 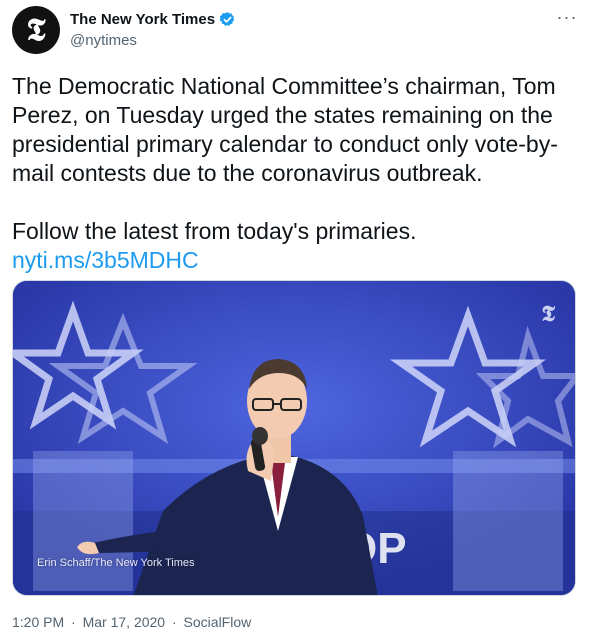 What do you see at coordinates (142, 19) in the screenshot?
I see `author-display-name: The New York Times` at bounding box center [142, 19].